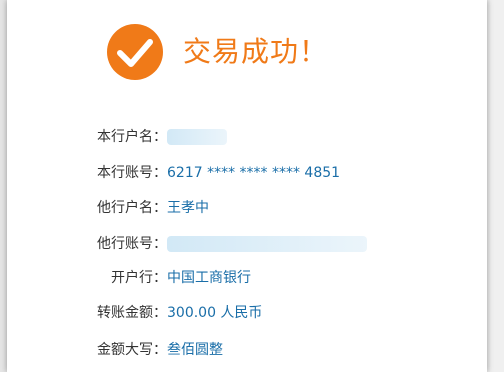 This screenshot has height=372, width=504. I want to click on detail-label: 他行账号：, so click(132, 244).